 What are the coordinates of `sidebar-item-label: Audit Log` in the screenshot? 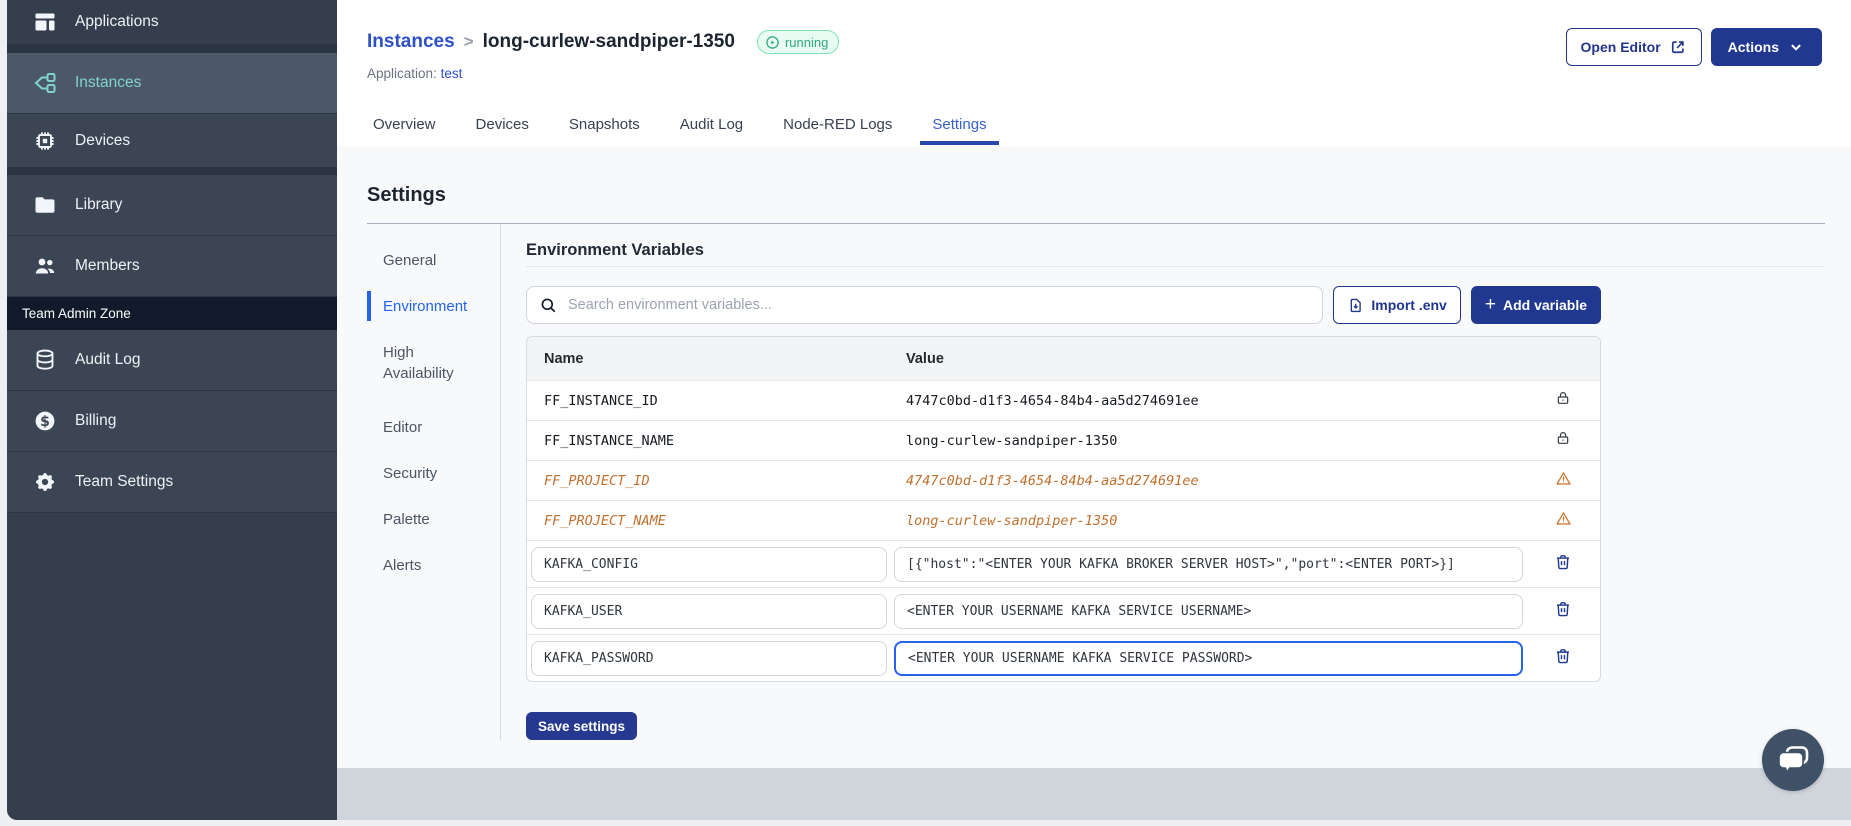 It's located at (108, 359).